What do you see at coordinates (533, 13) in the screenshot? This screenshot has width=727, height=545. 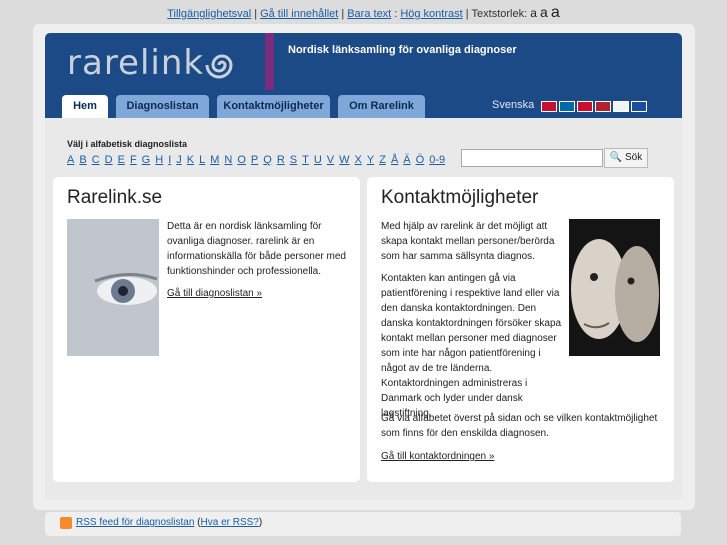 I see `text-size-small-button: a` at bounding box center [533, 13].